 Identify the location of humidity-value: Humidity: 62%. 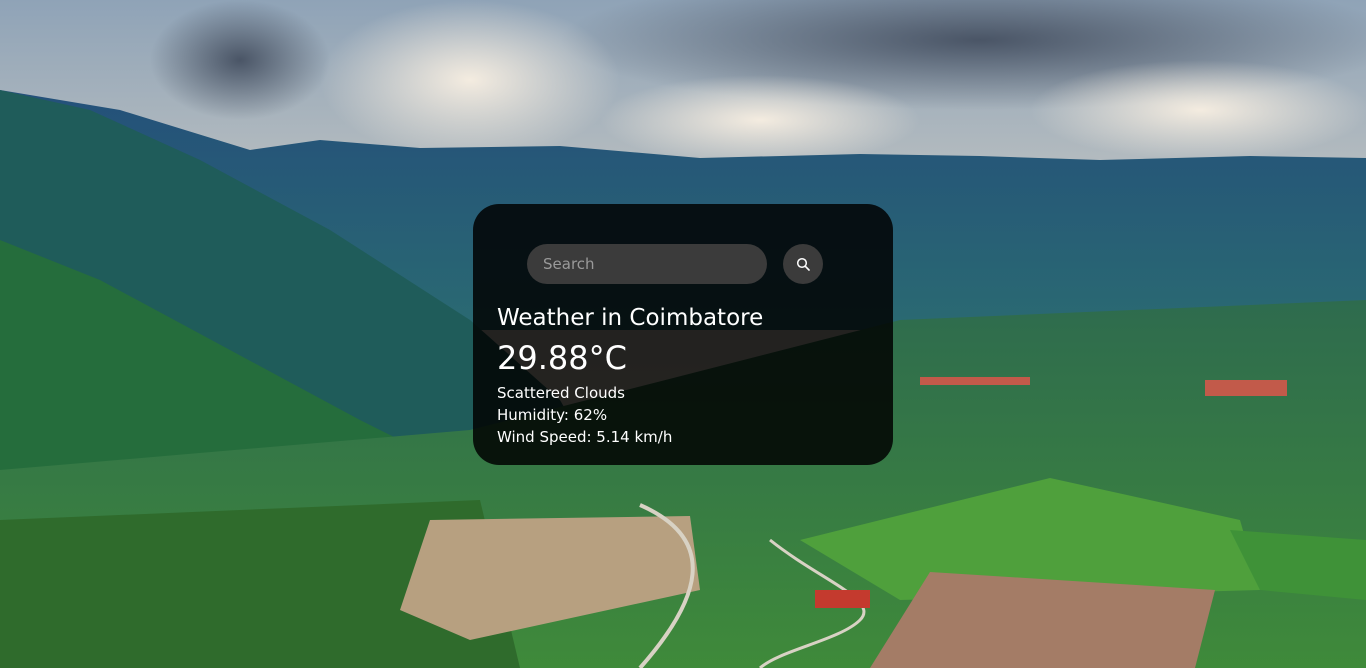
(552, 415).